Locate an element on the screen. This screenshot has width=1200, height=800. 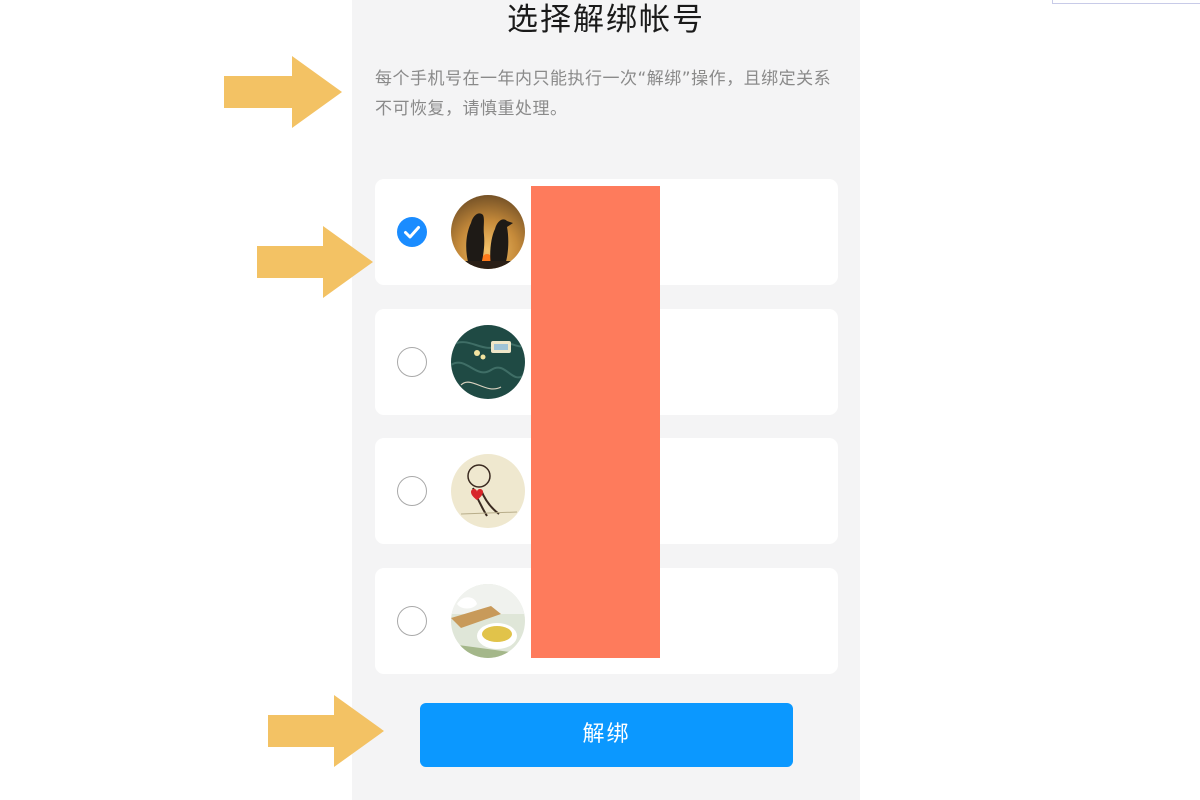
illustration-heart-avatar is located at coordinates (488, 491).